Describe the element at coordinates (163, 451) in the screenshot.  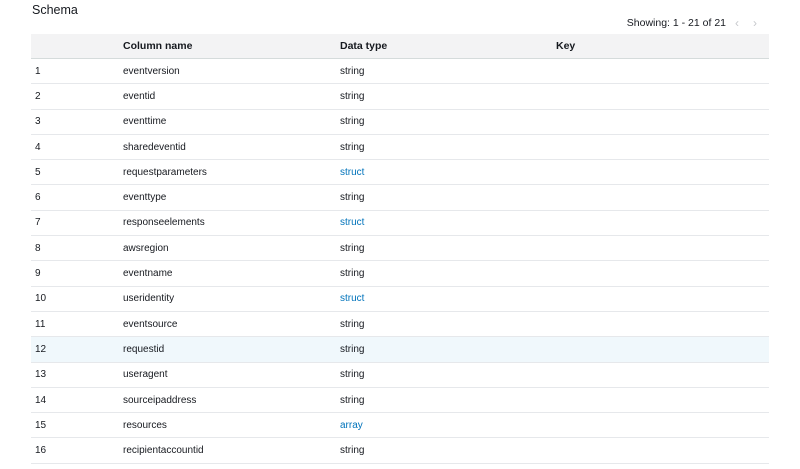
I see `column-name-cell: recipientaccountid` at that location.